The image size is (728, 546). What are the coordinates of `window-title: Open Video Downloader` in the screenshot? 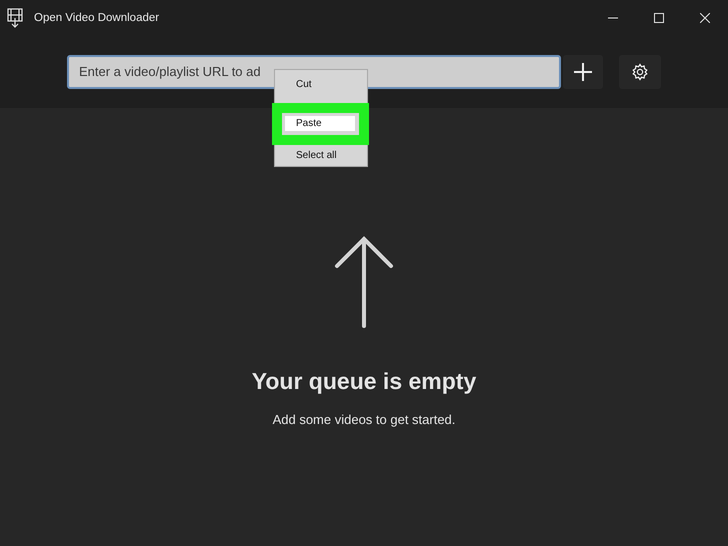 It's located at (97, 18).